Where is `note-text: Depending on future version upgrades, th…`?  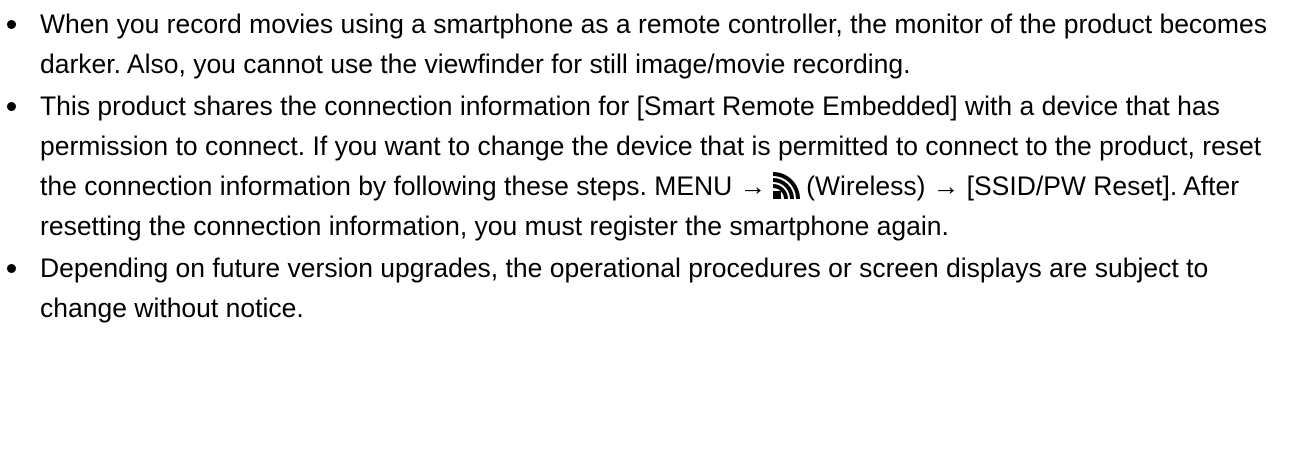
note-text: Depending on future version upgrades, th… is located at coordinates (624, 288).